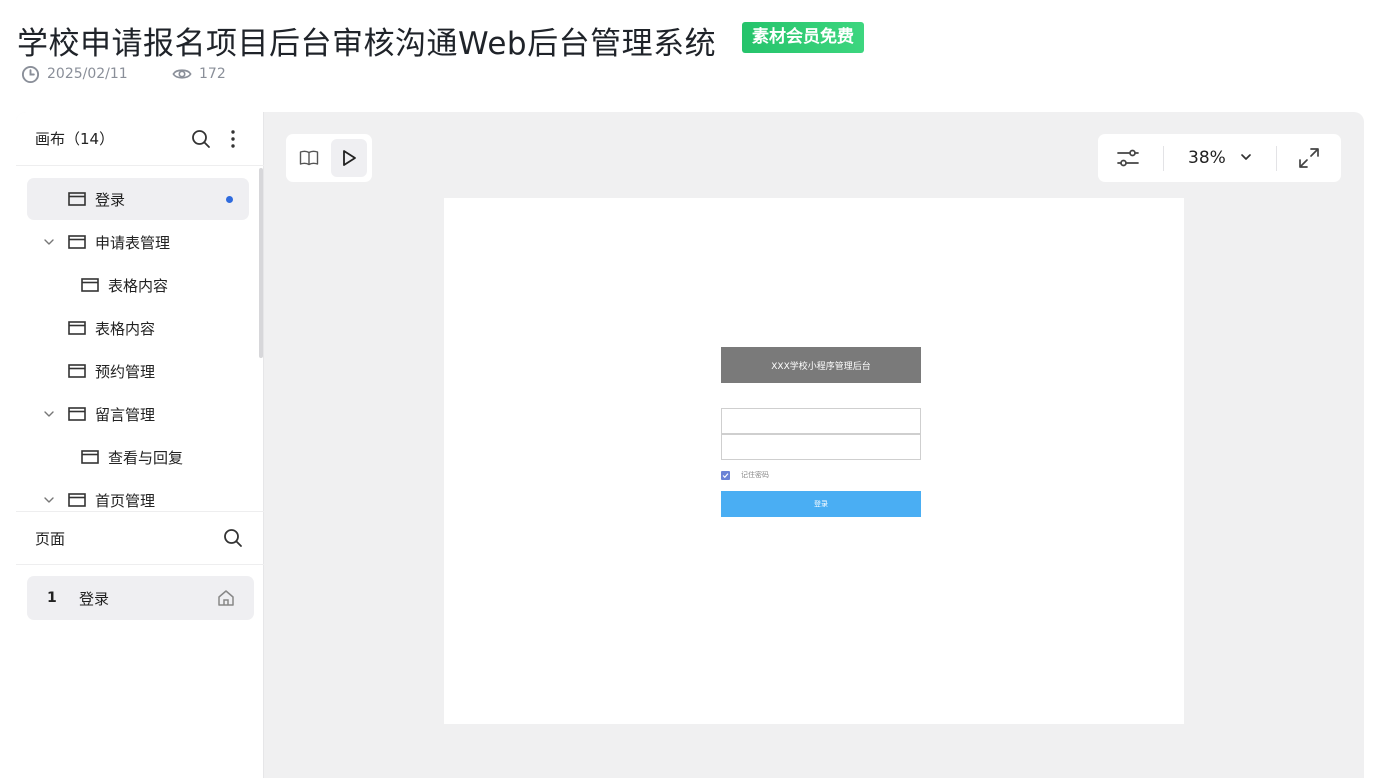 The width and height of the screenshot is (1387, 778). Describe the element at coordinates (94, 598) in the screenshot. I see `page-label: 登录` at that location.